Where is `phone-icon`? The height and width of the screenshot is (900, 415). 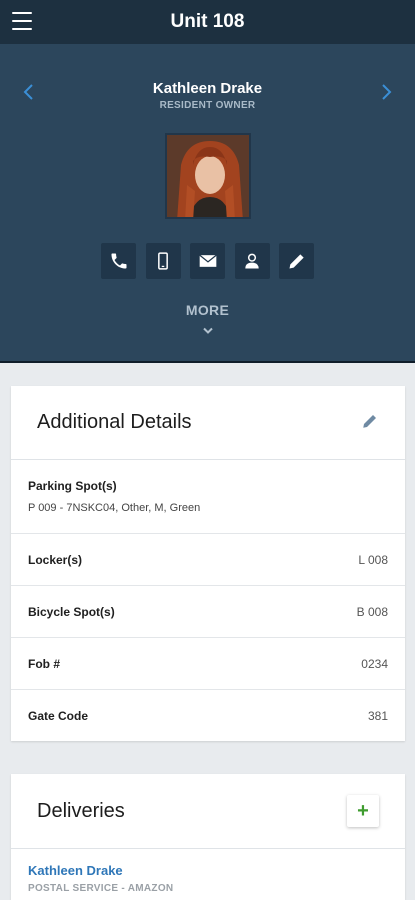 phone-icon is located at coordinates (118, 261).